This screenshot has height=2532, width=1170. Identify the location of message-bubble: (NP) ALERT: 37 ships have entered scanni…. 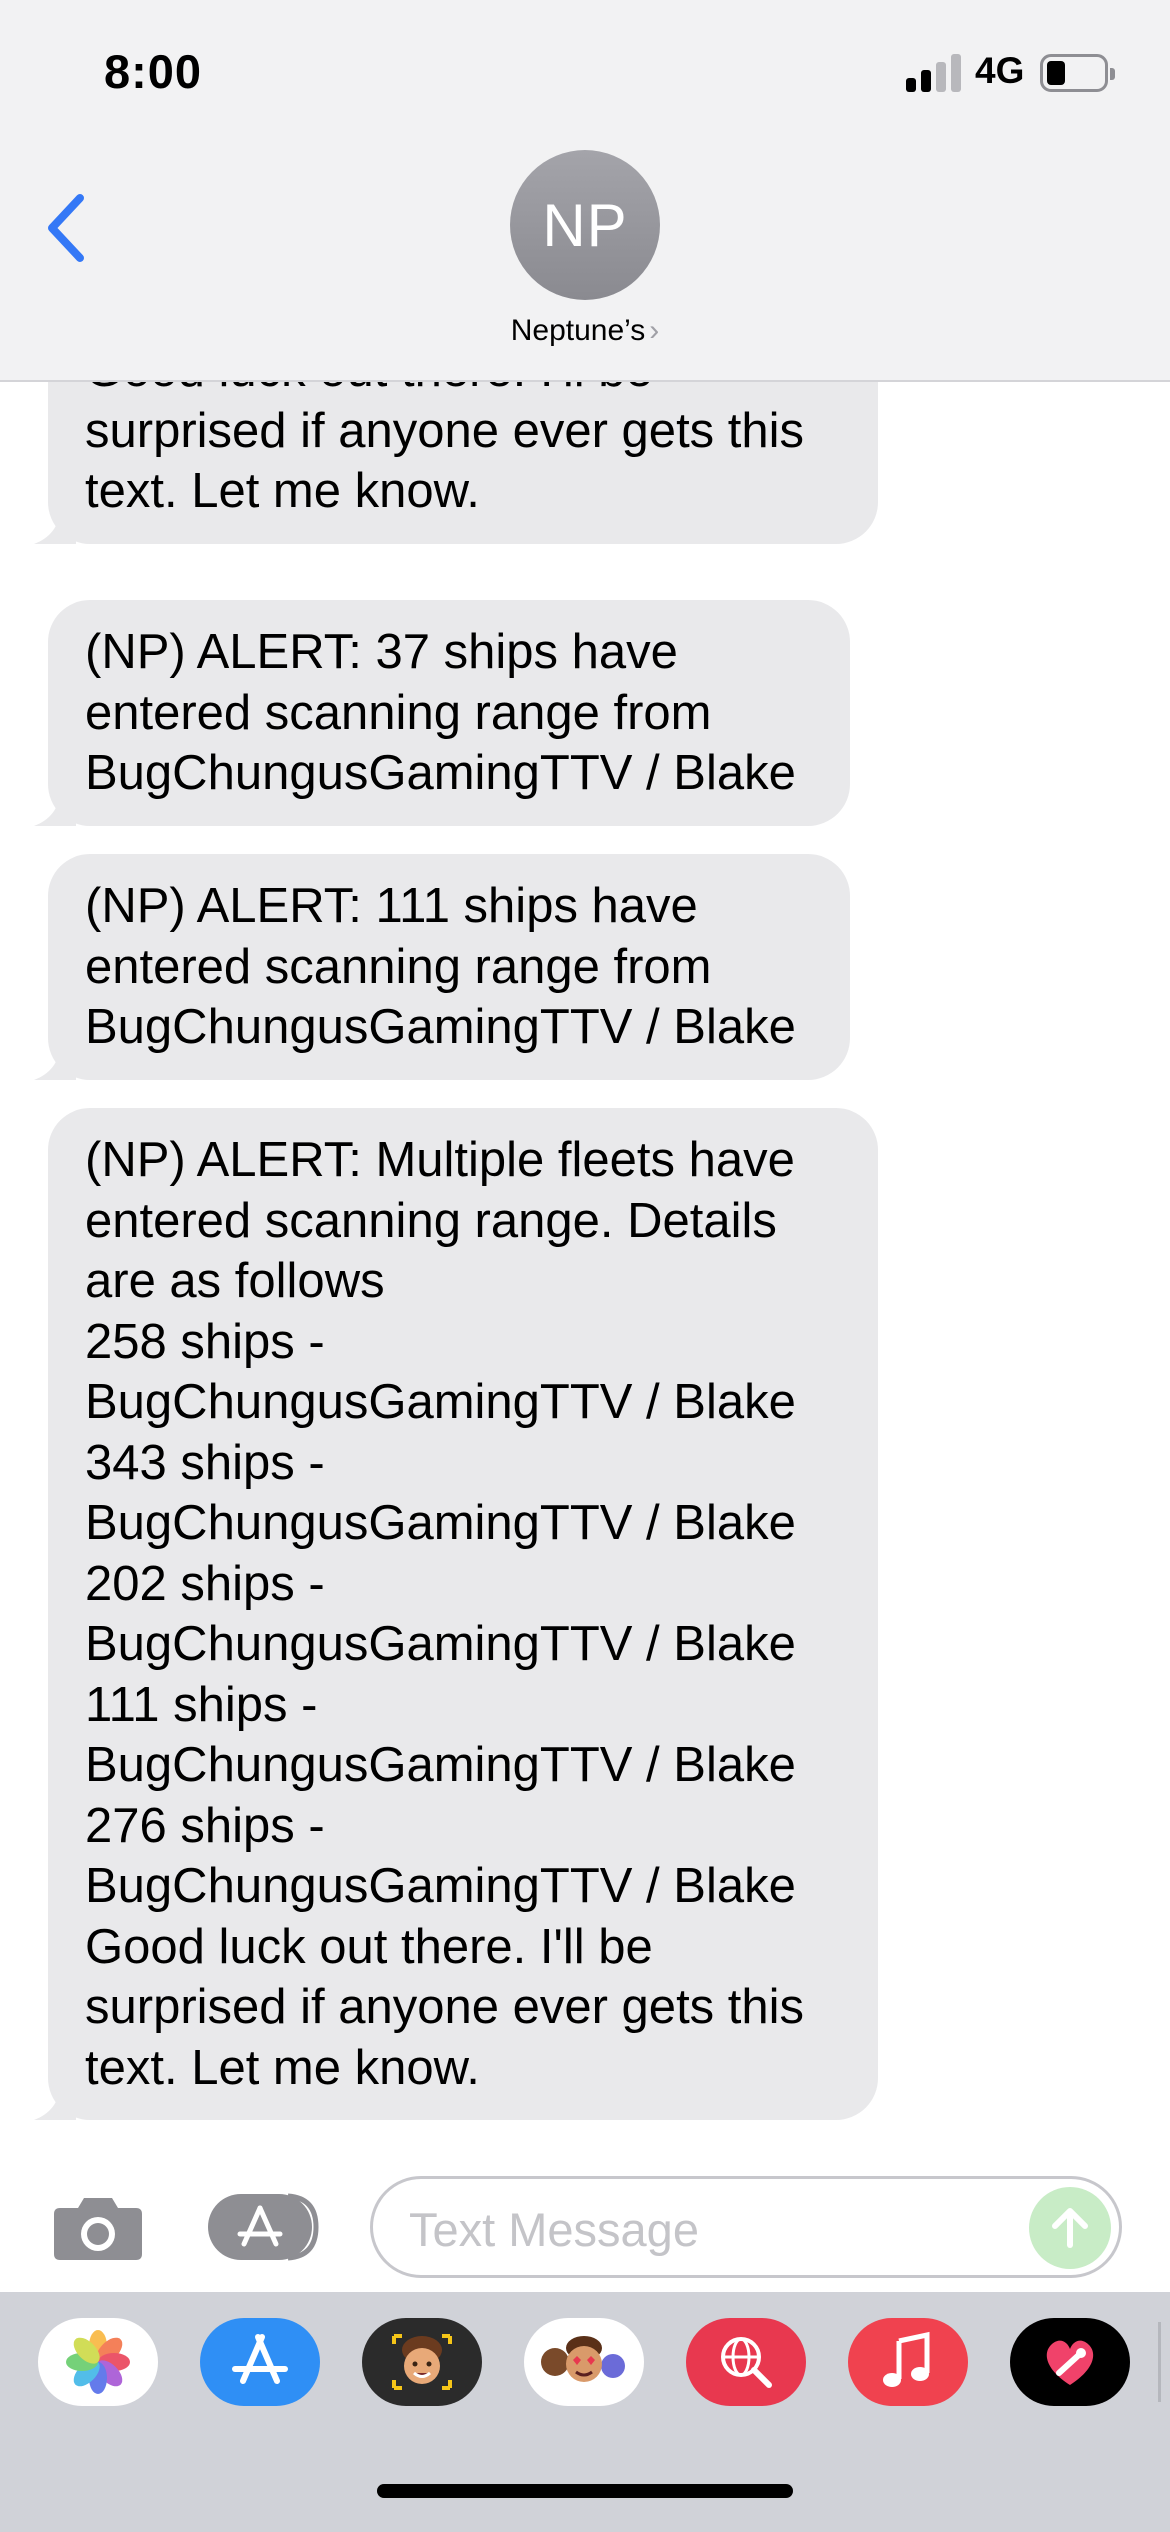
(442, 713).